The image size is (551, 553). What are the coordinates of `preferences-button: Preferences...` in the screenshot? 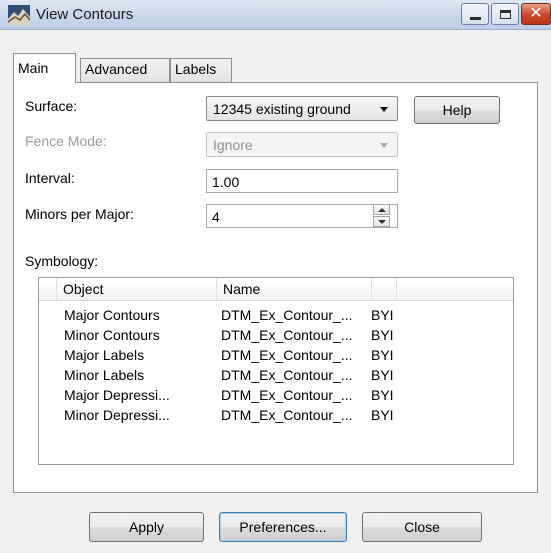 It's located at (283, 527).